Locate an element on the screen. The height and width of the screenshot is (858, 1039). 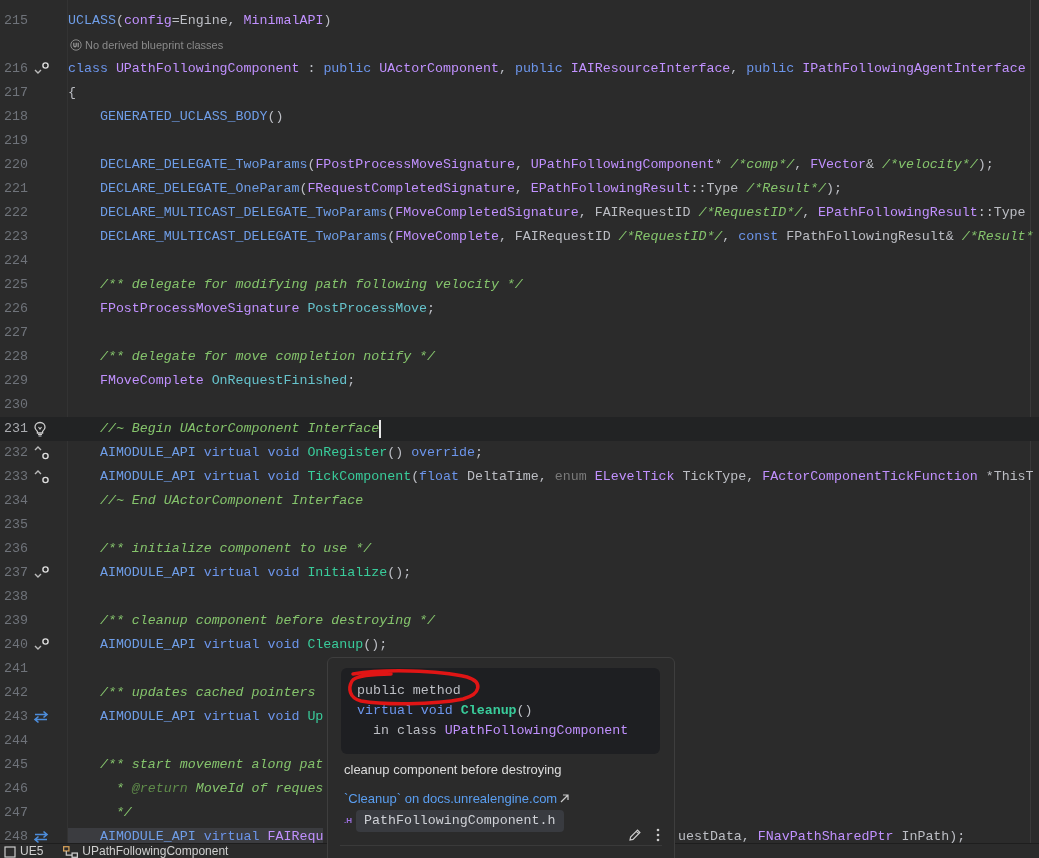
code-line: AIMODULE_API virtual void OnRegister() override; is located at coordinates (290, 453).